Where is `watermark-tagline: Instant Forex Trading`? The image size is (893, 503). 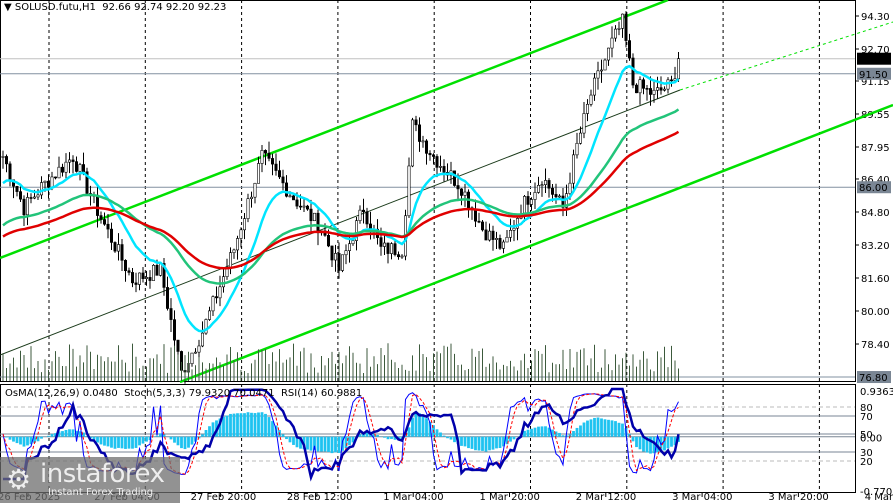
watermark-tagline: Instant Forex Trading is located at coordinates (101, 492).